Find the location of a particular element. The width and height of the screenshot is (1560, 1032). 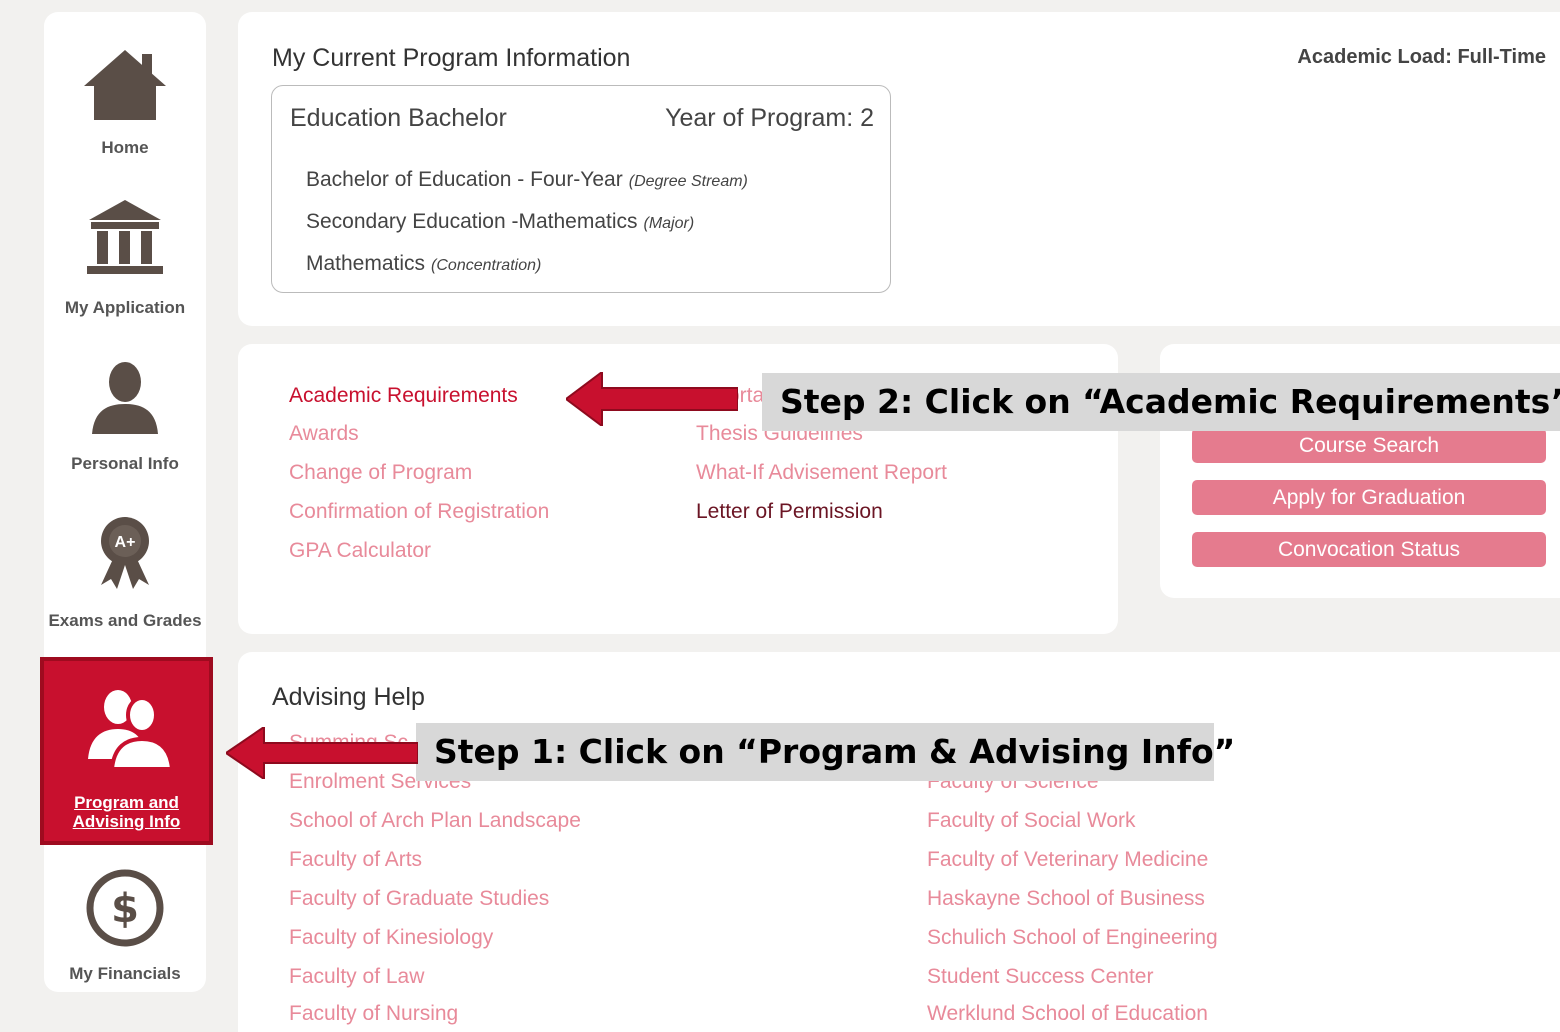

person-icon is located at coordinates (125, 398).